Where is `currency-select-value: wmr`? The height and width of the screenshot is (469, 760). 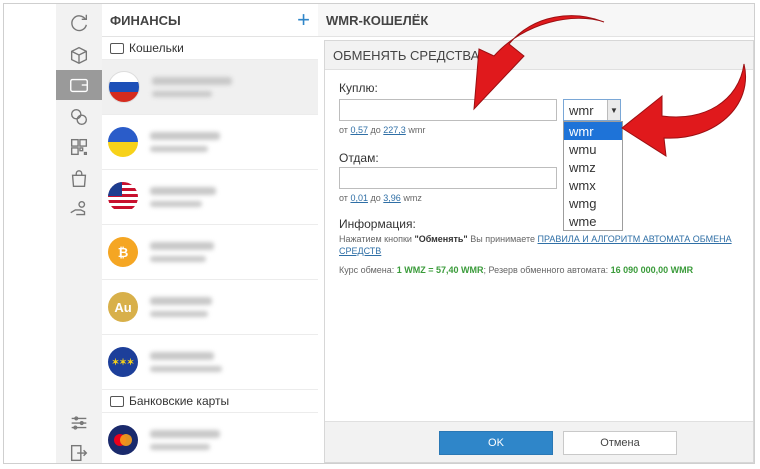 currency-select-value: wmr is located at coordinates (581, 110).